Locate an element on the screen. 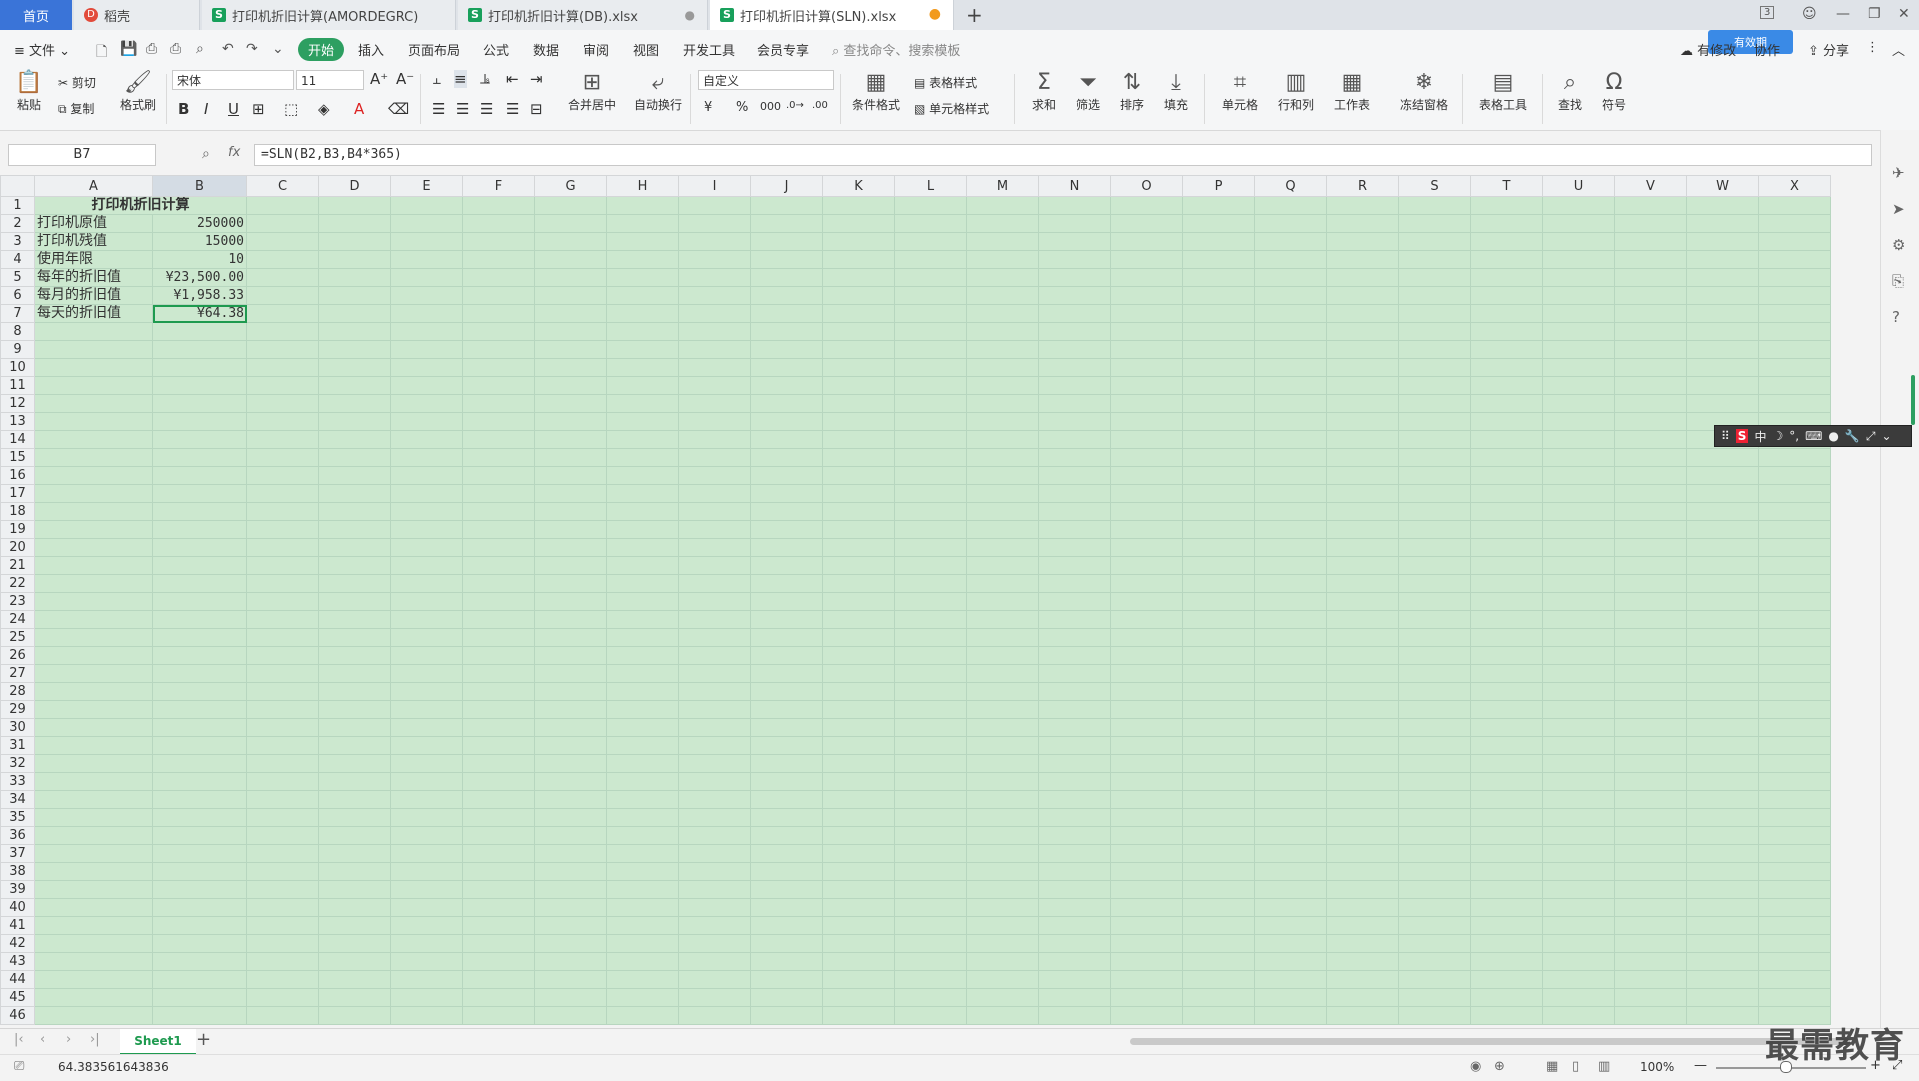 This screenshot has width=1919, height=1081. cell-x12 is located at coordinates (1794, 403).